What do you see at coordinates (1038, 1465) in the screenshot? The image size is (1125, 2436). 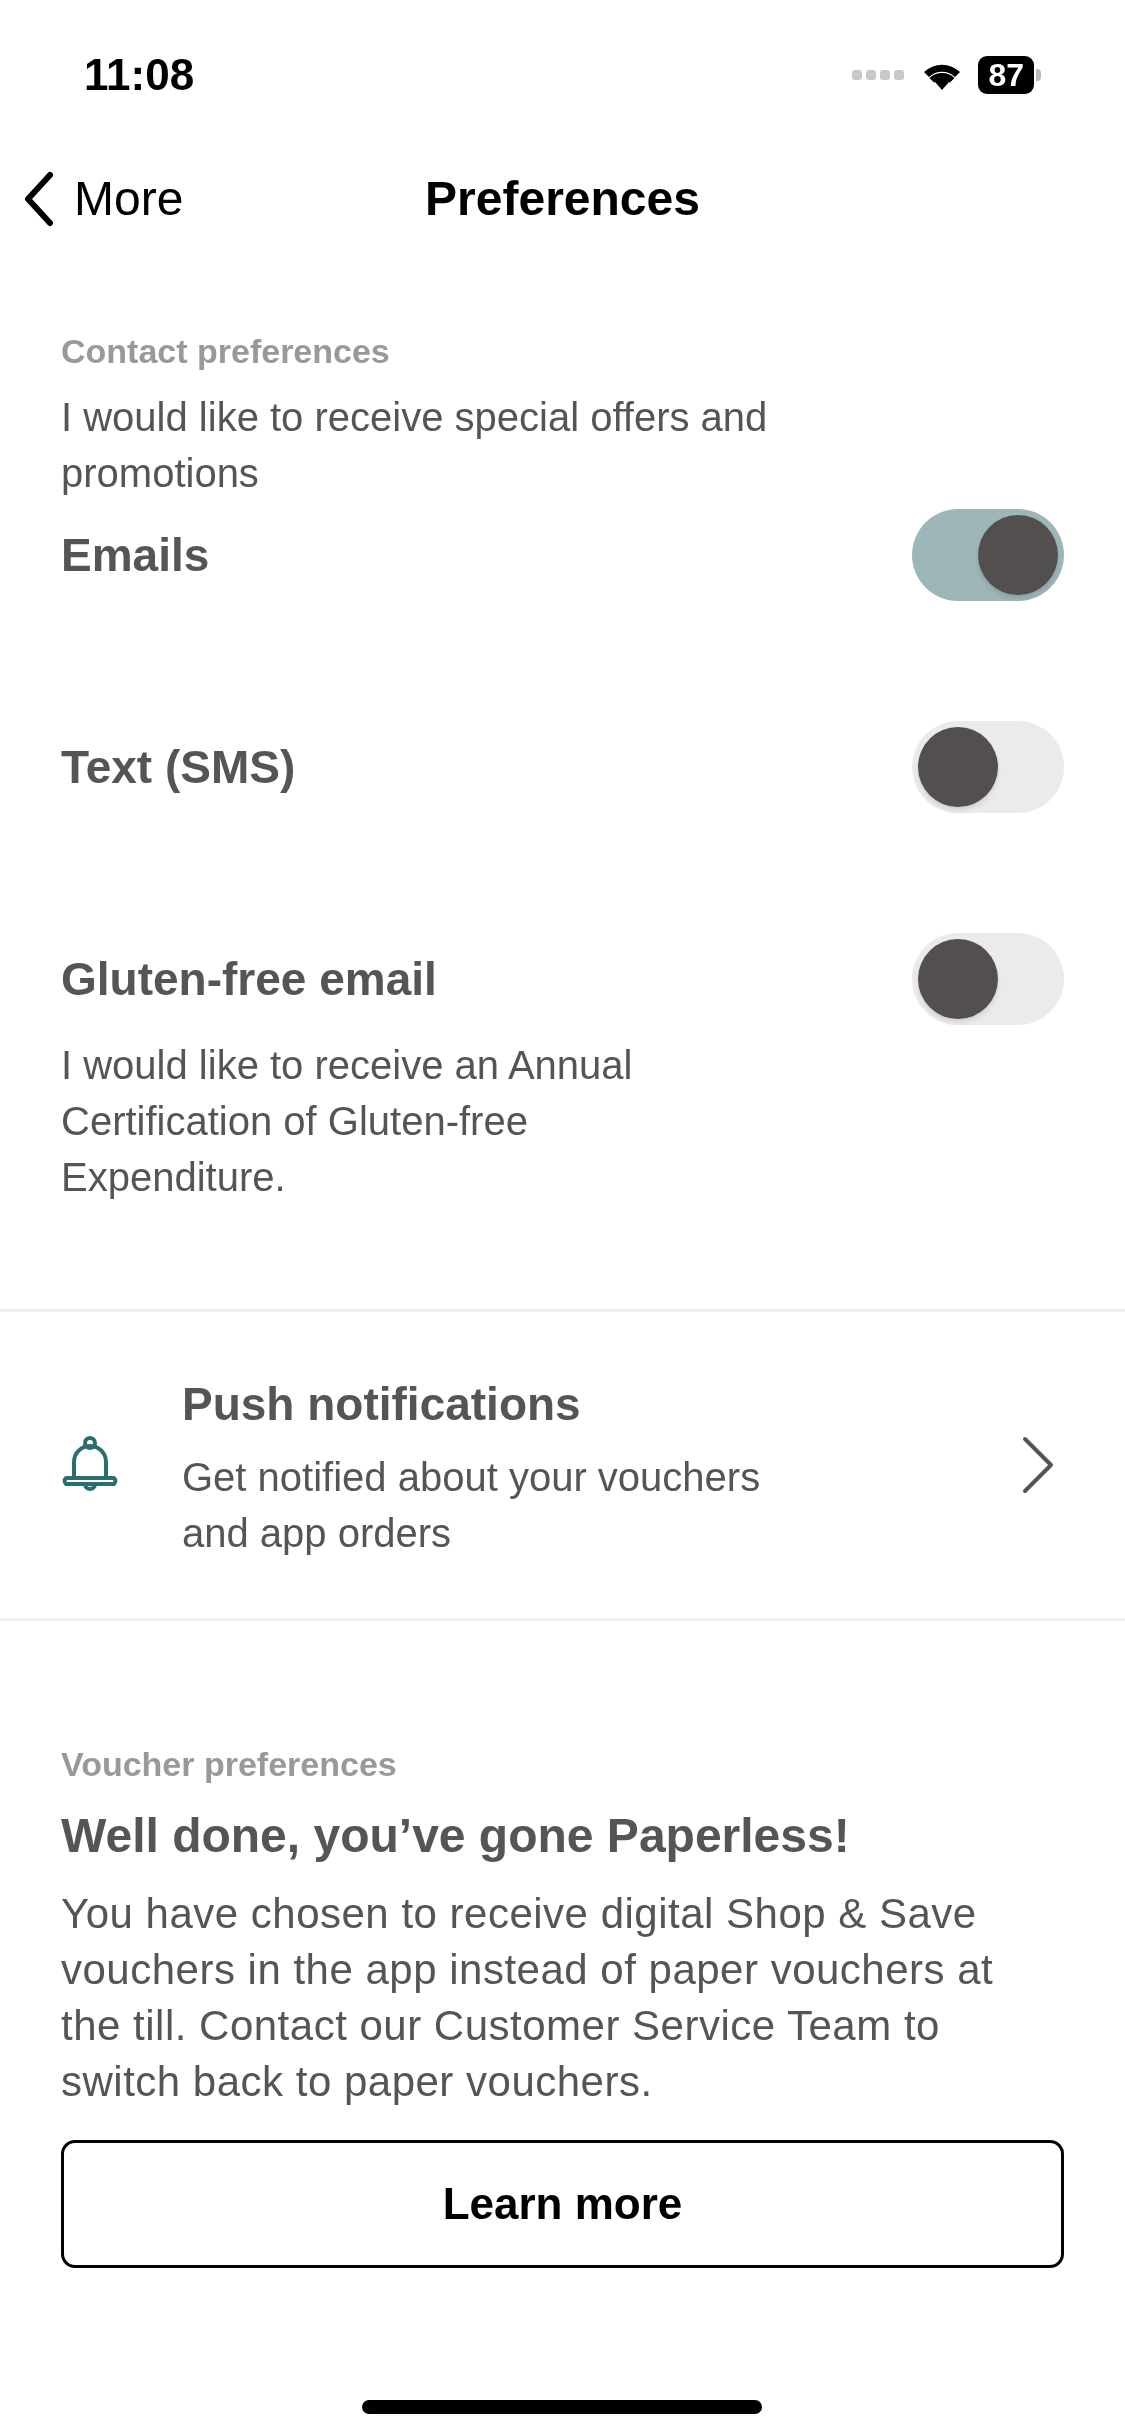 I see `chevron-right-icon` at bounding box center [1038, 1465].